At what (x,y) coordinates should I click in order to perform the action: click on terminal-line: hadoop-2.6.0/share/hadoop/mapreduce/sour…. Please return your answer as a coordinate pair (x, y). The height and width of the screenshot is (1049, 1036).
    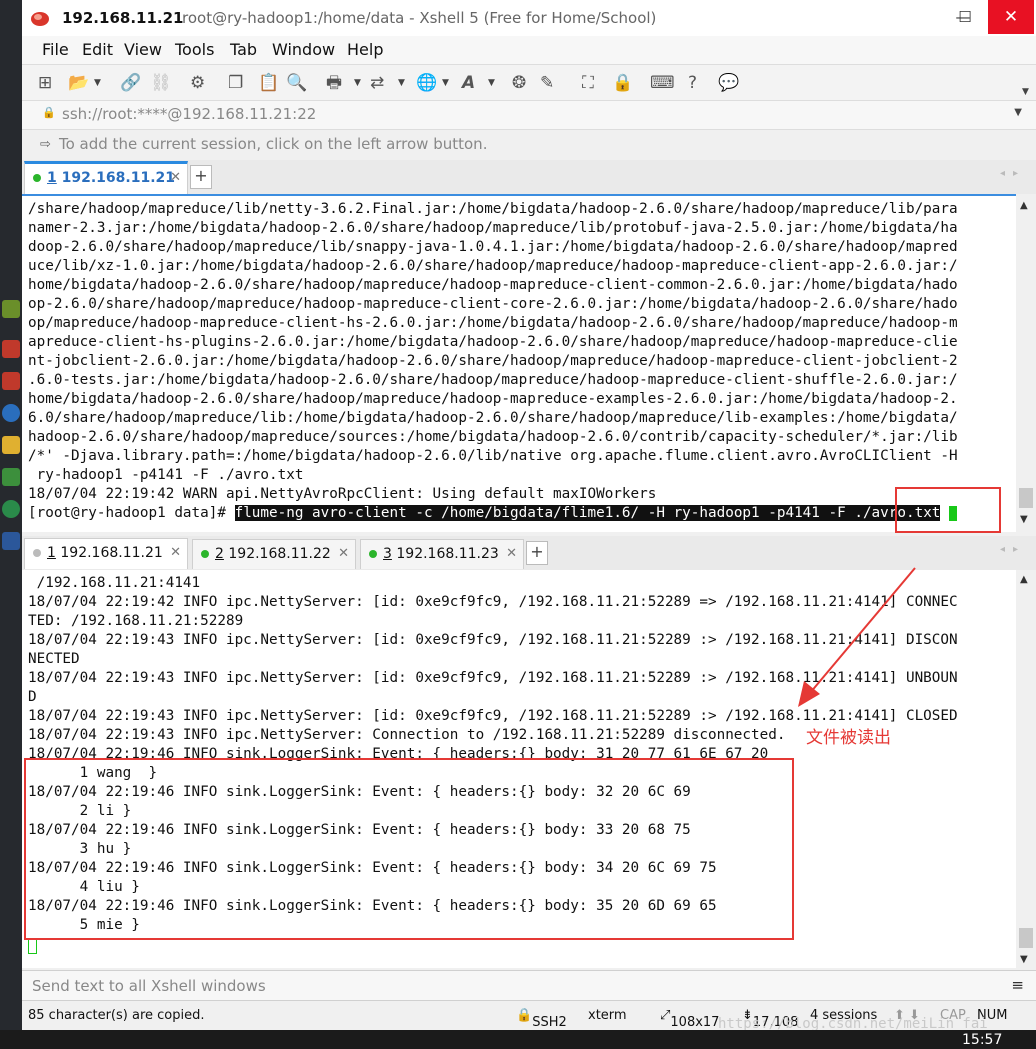
    Looking at the image, I should click on (493, 437).